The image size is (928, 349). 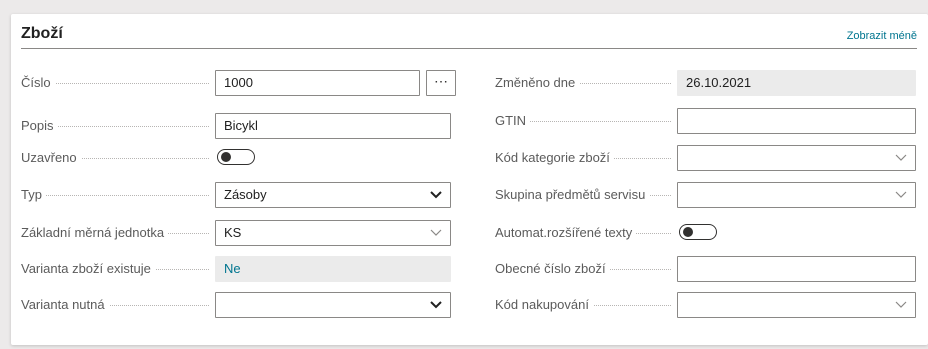 I want to click on blocked-toggle, so click(x=236, y=157).